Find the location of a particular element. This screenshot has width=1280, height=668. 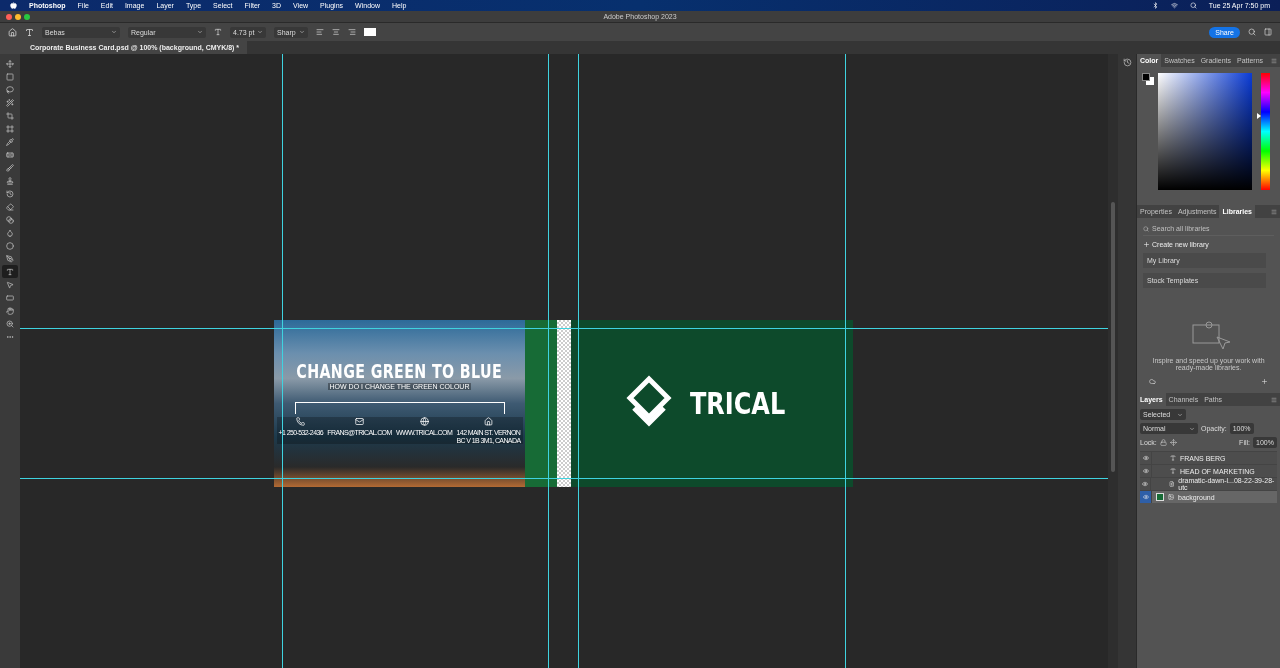

align-left-icon is located at coordinates (320, 32).